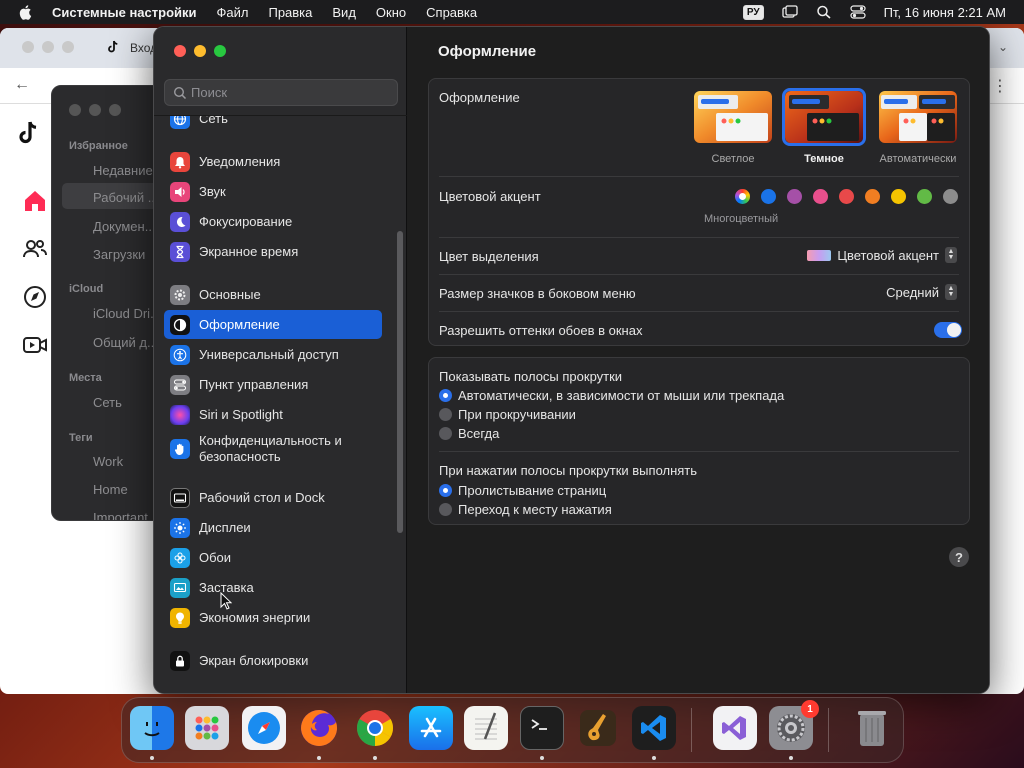 This screenshot has height=768, width=1024. Describe the element at coordinates (469, 433) in the screenshot. I see `scrollbars-always-radio: Всегда` at that location.